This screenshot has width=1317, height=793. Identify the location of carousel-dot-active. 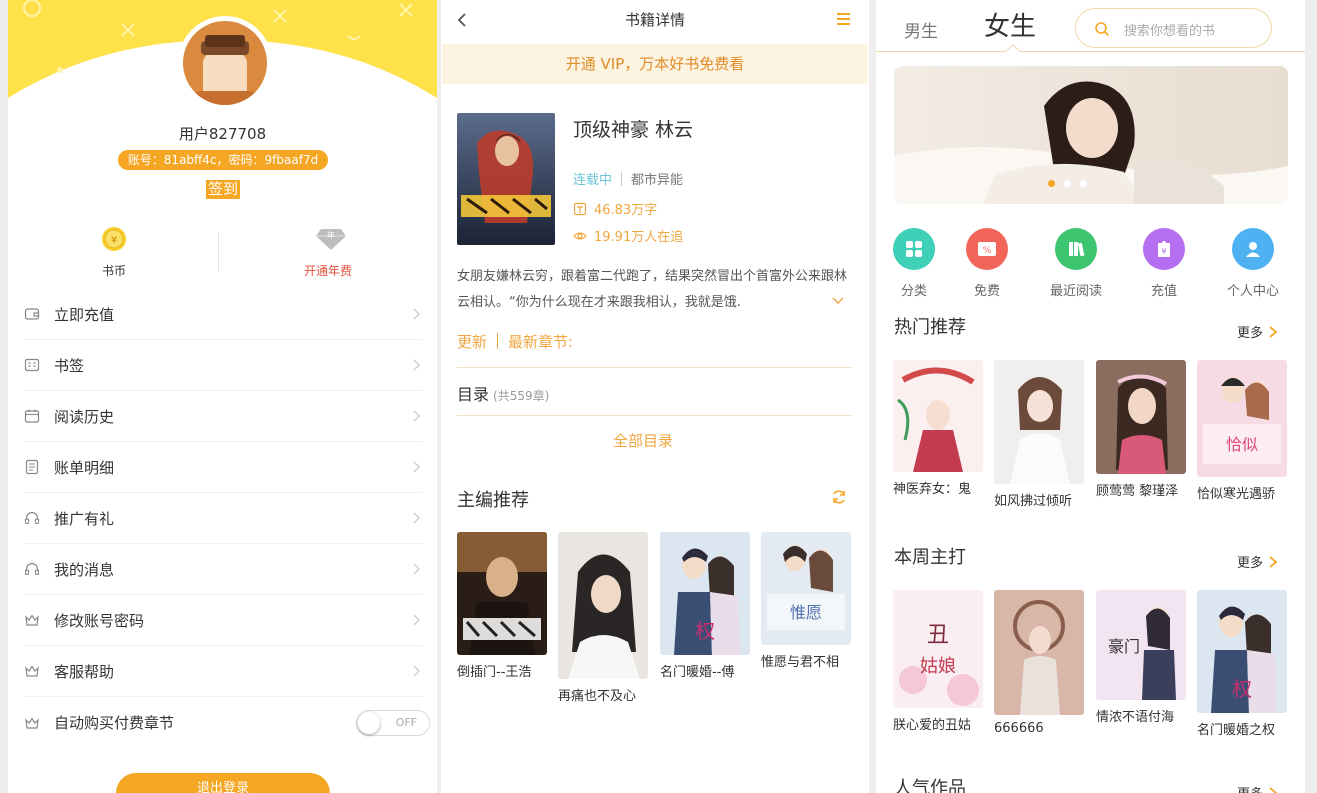
(1051, 183).